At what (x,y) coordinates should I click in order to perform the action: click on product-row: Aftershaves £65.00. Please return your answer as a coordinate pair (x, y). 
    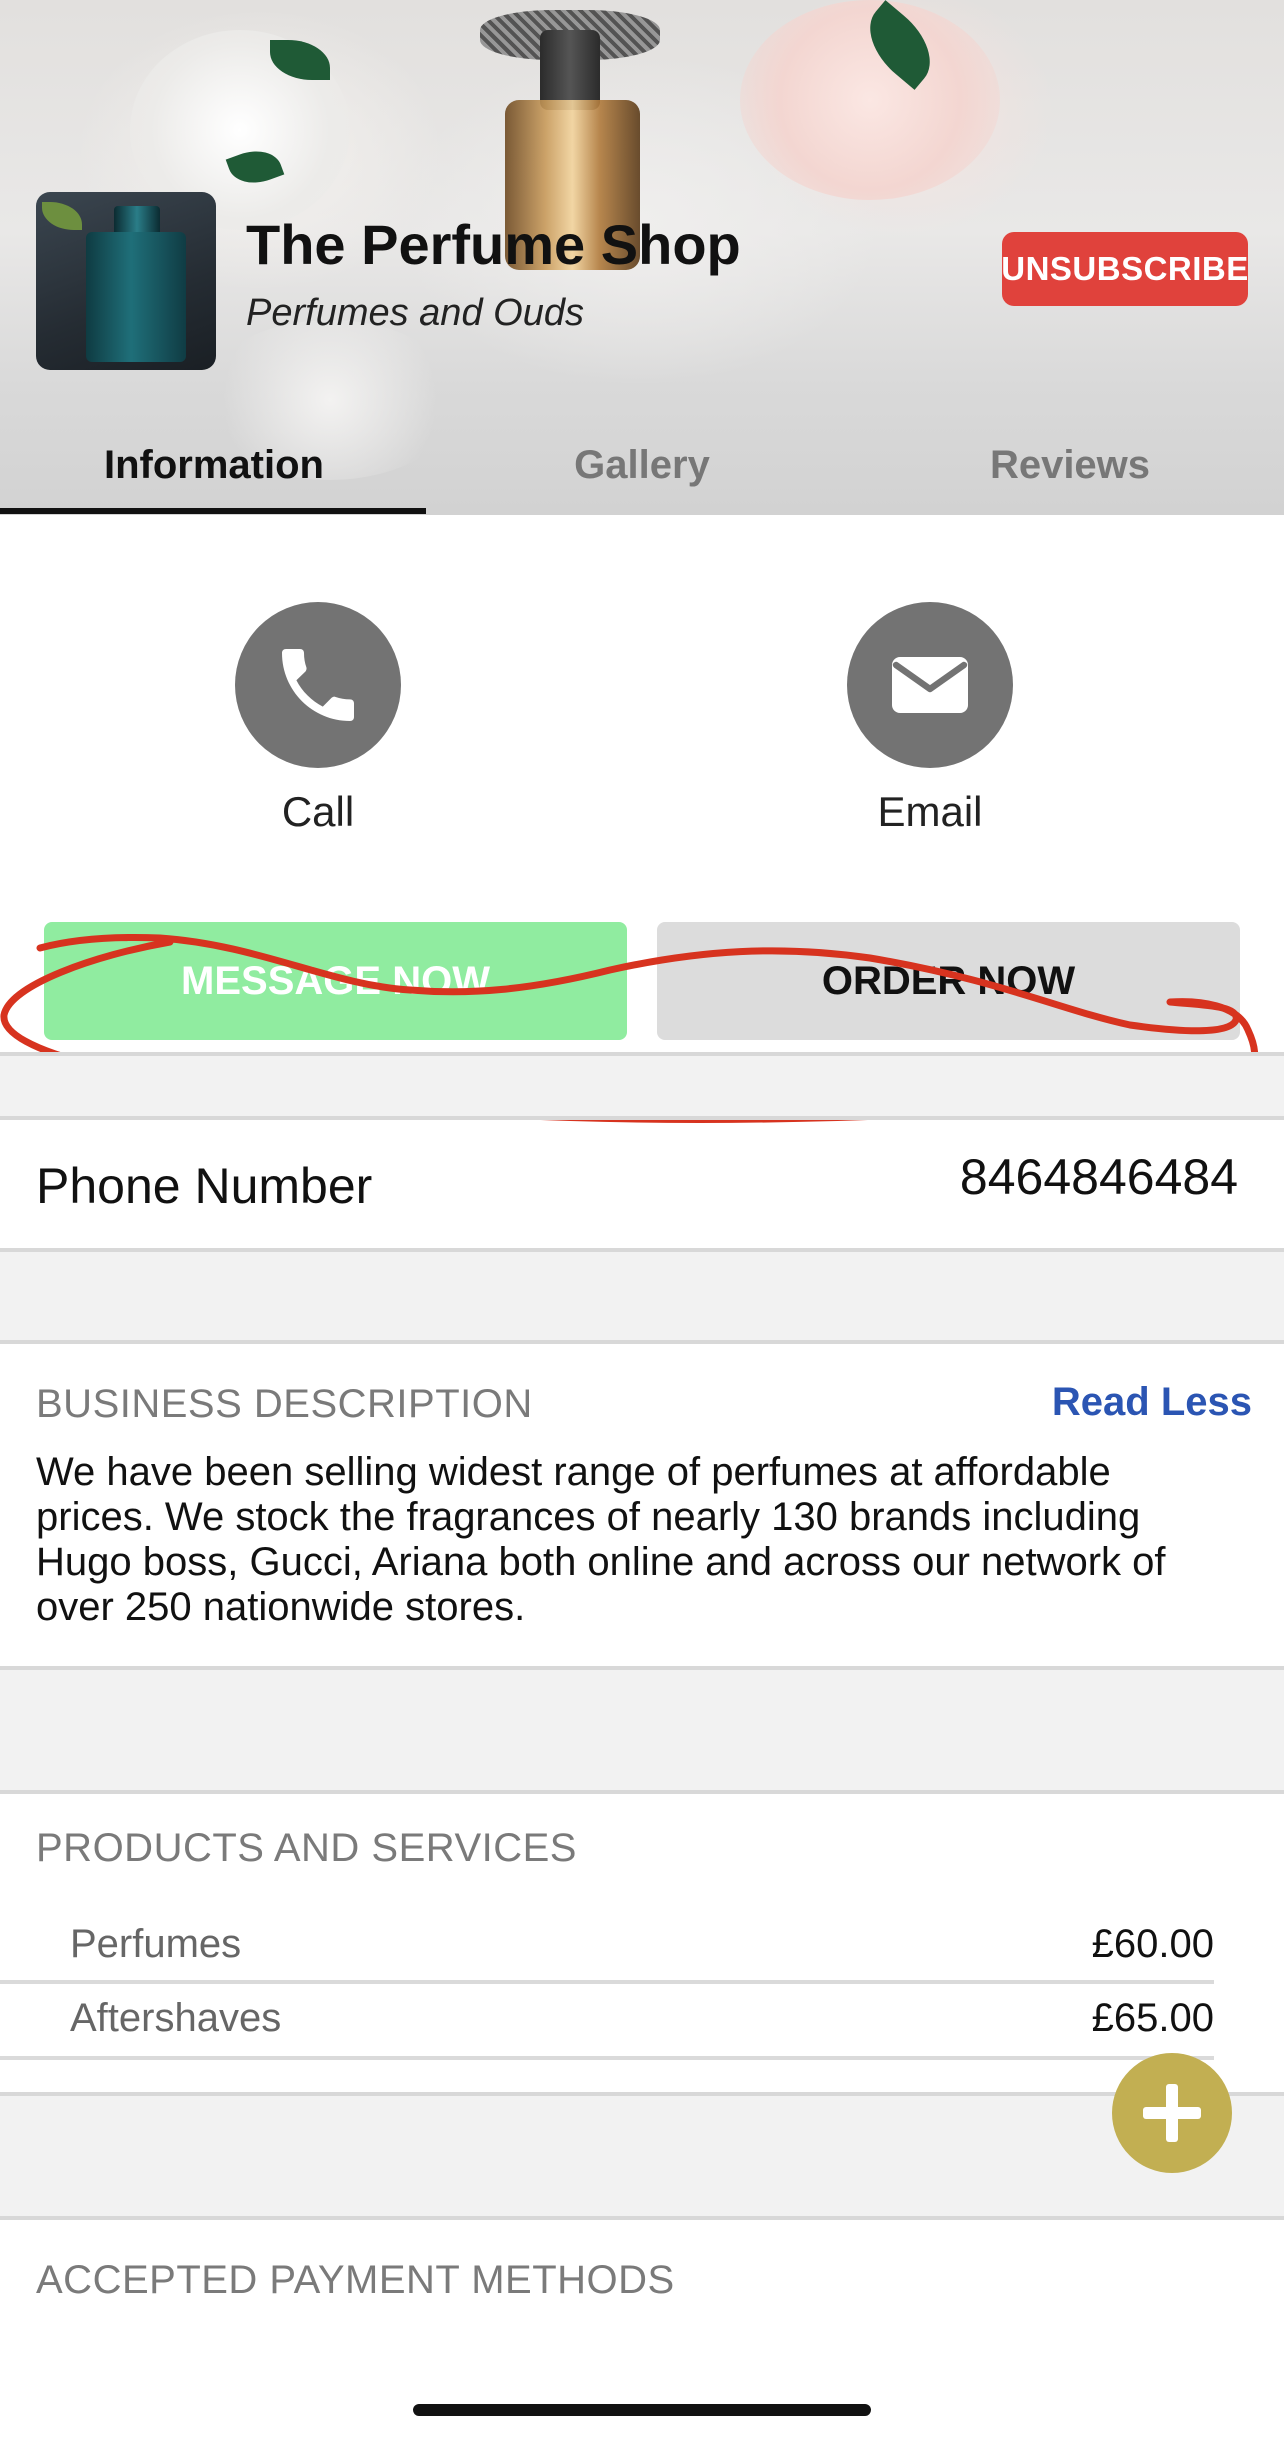
    Looking at the image, I should click on (642, 2018).